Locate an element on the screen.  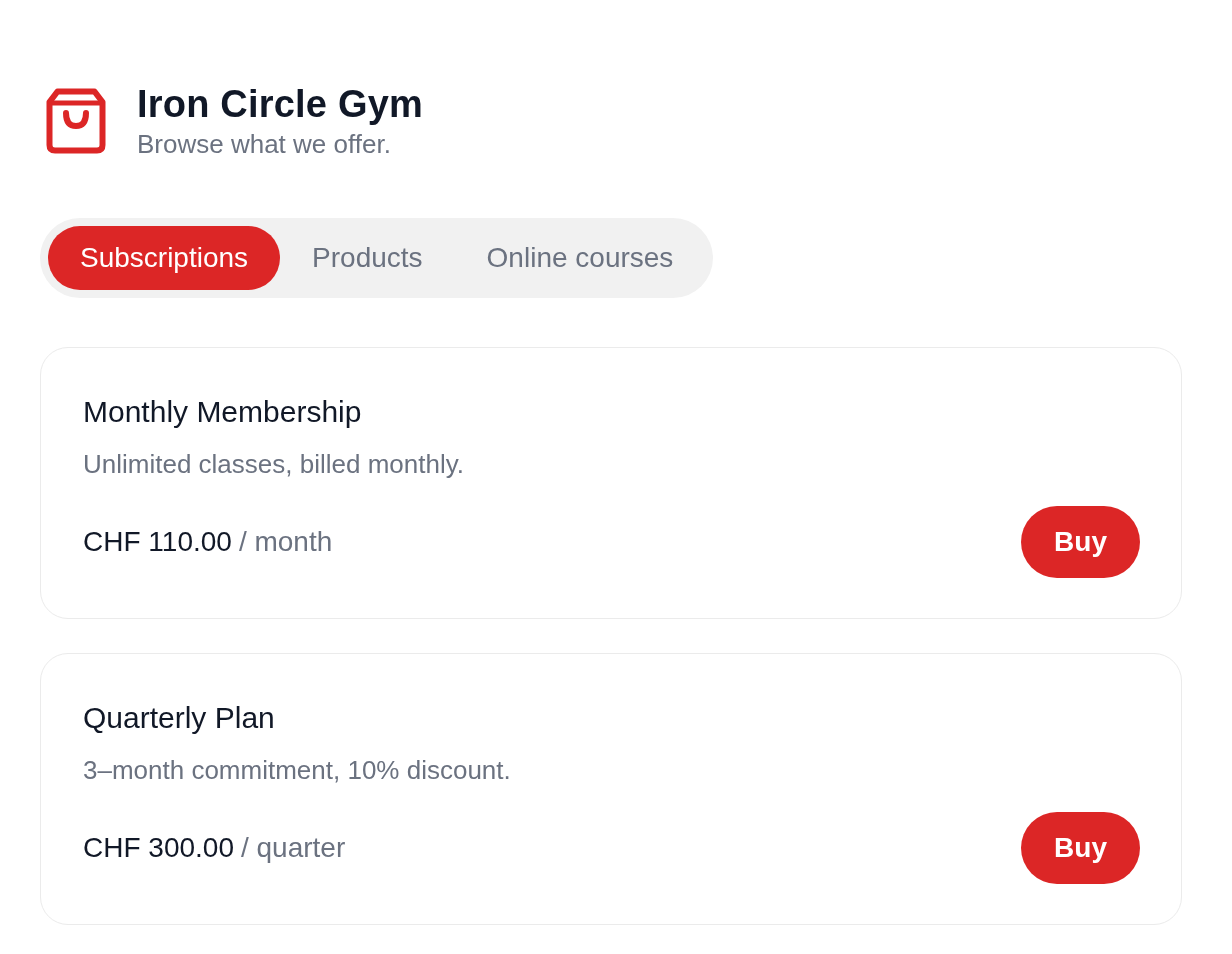
tab: Products is located at coordinates (367, 258).